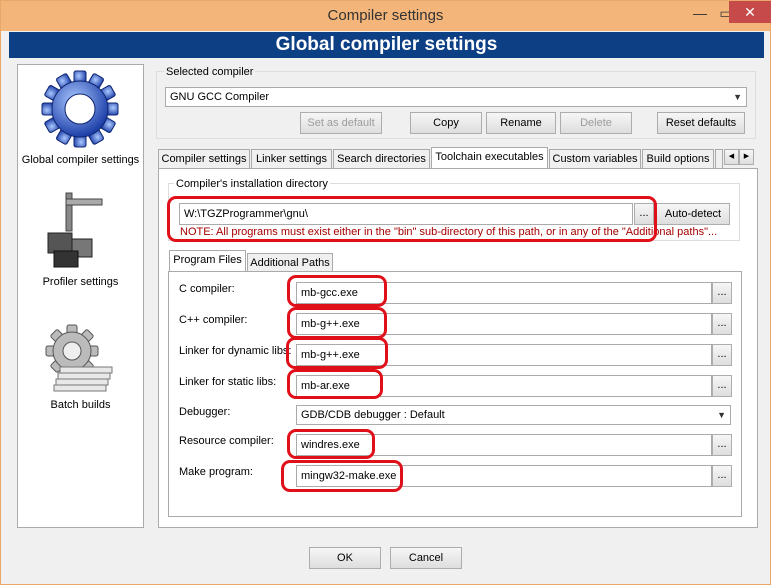 This screenshot has height=585, width=771. I want to click on cpp-compiler-input: mb-g++.exe, so click(504, 324).